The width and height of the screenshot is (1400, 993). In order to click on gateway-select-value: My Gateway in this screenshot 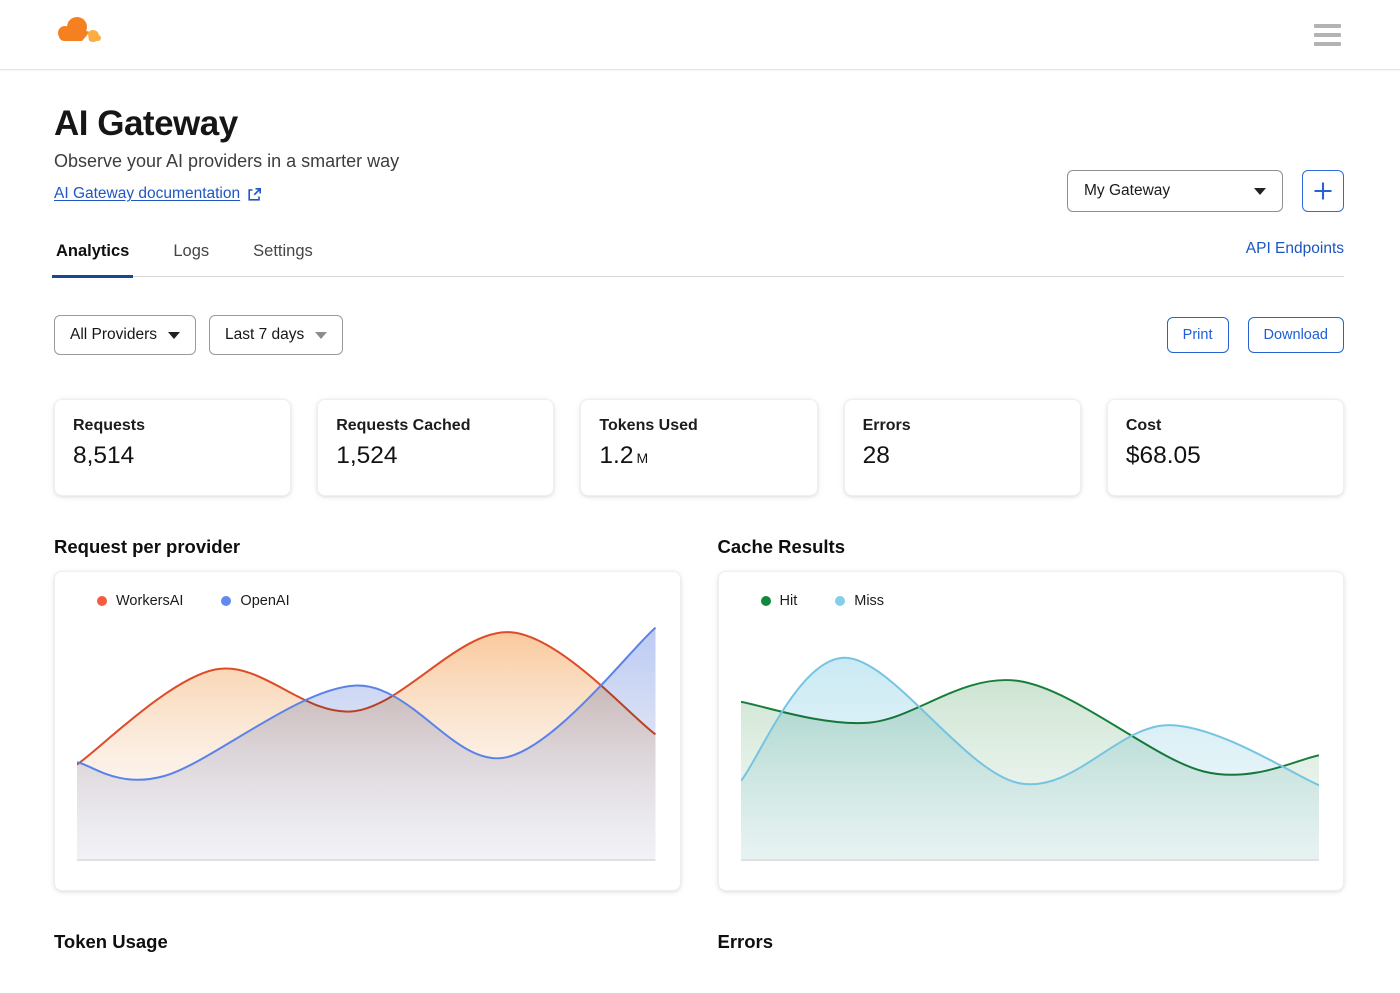, I will do `click(1127, 190)`.